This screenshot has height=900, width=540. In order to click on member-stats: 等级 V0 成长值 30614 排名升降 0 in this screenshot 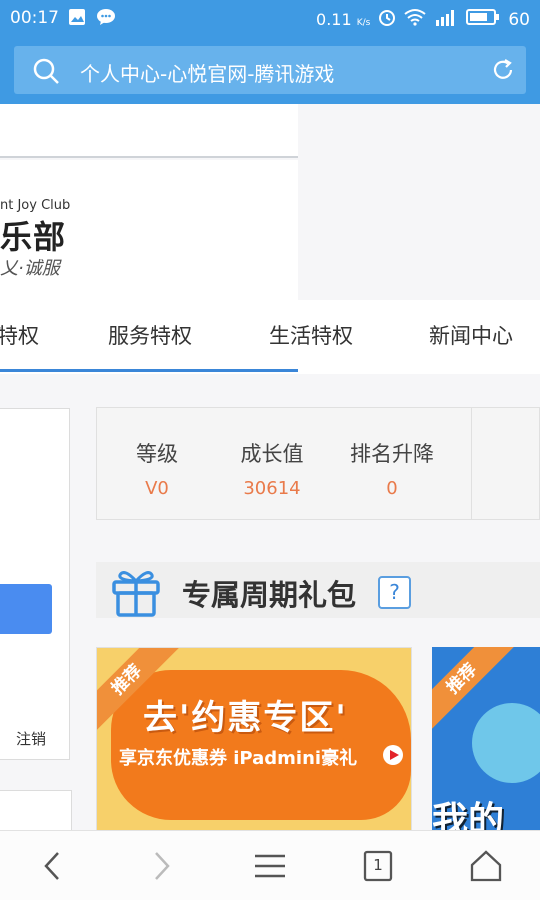, I will do `click(318, 463)`.